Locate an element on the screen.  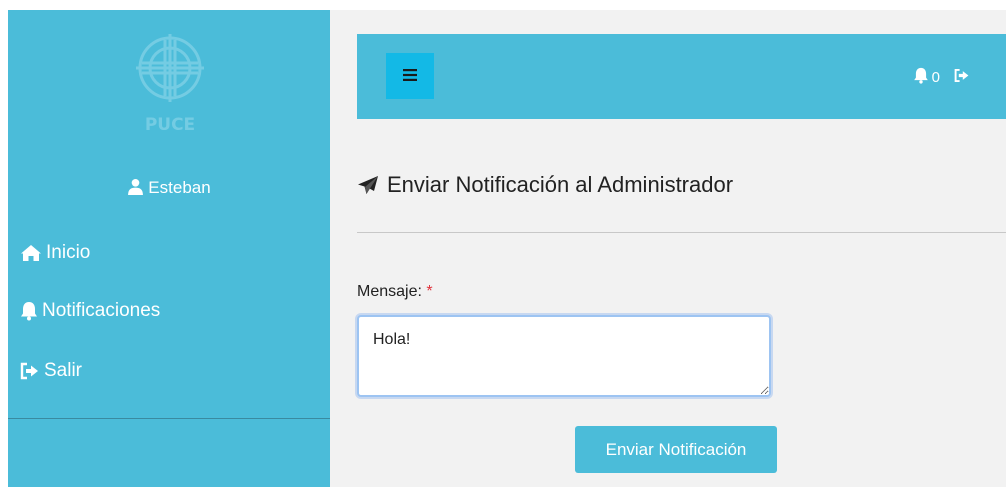
puce-logo: PUCE is located at coordinates (170, 85).